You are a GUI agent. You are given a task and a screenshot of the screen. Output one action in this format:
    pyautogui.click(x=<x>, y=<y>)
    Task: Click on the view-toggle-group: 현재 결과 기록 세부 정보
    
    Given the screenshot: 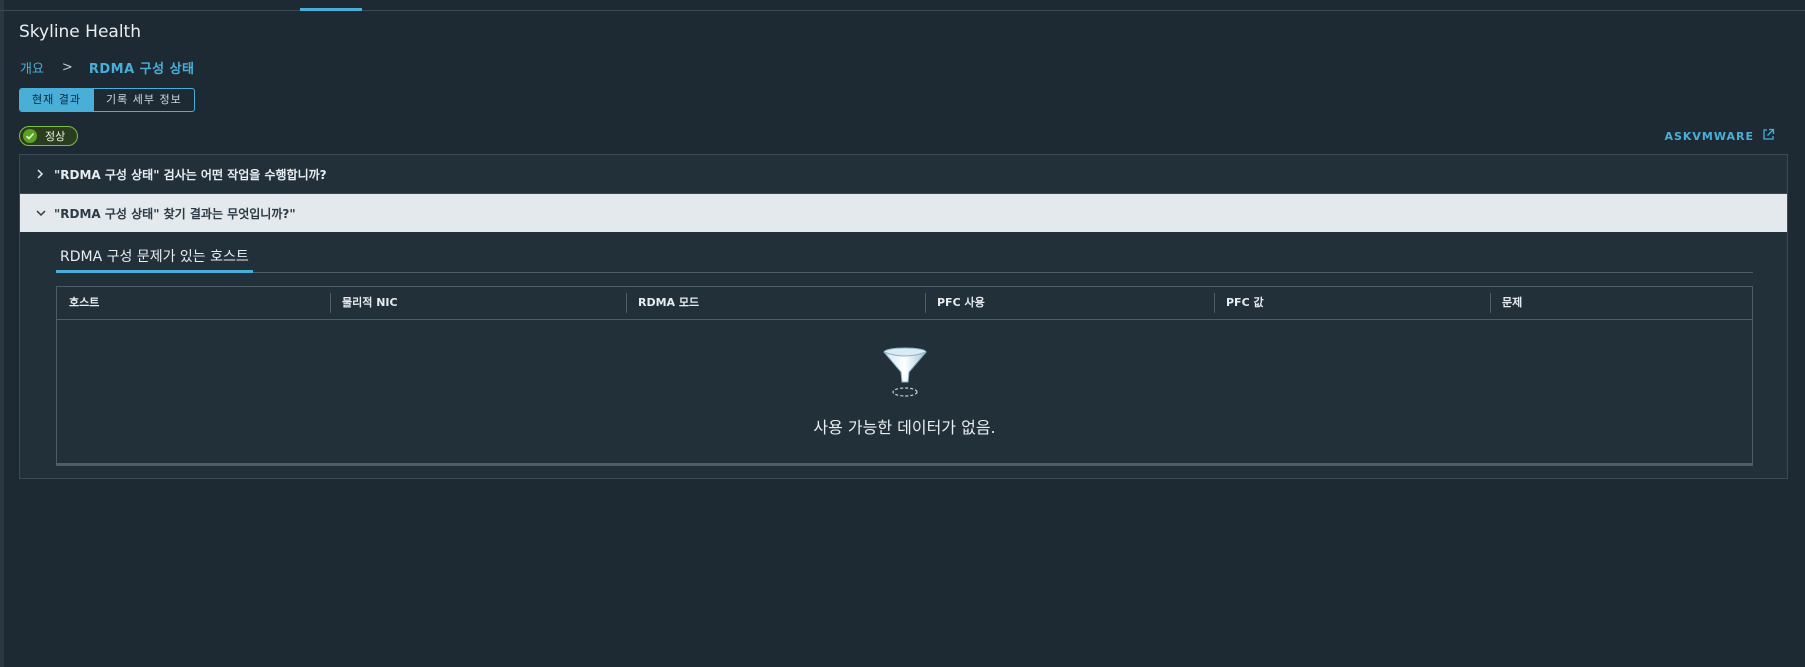 What is the action you would take?
    pyautogui.click(x=107, y=100)
    